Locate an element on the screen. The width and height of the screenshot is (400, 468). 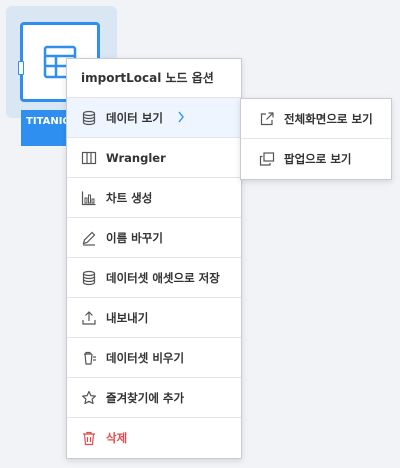
menu-item-add-favorite: 즐겨찾기에 추가 is located at coordinates (154, 398).